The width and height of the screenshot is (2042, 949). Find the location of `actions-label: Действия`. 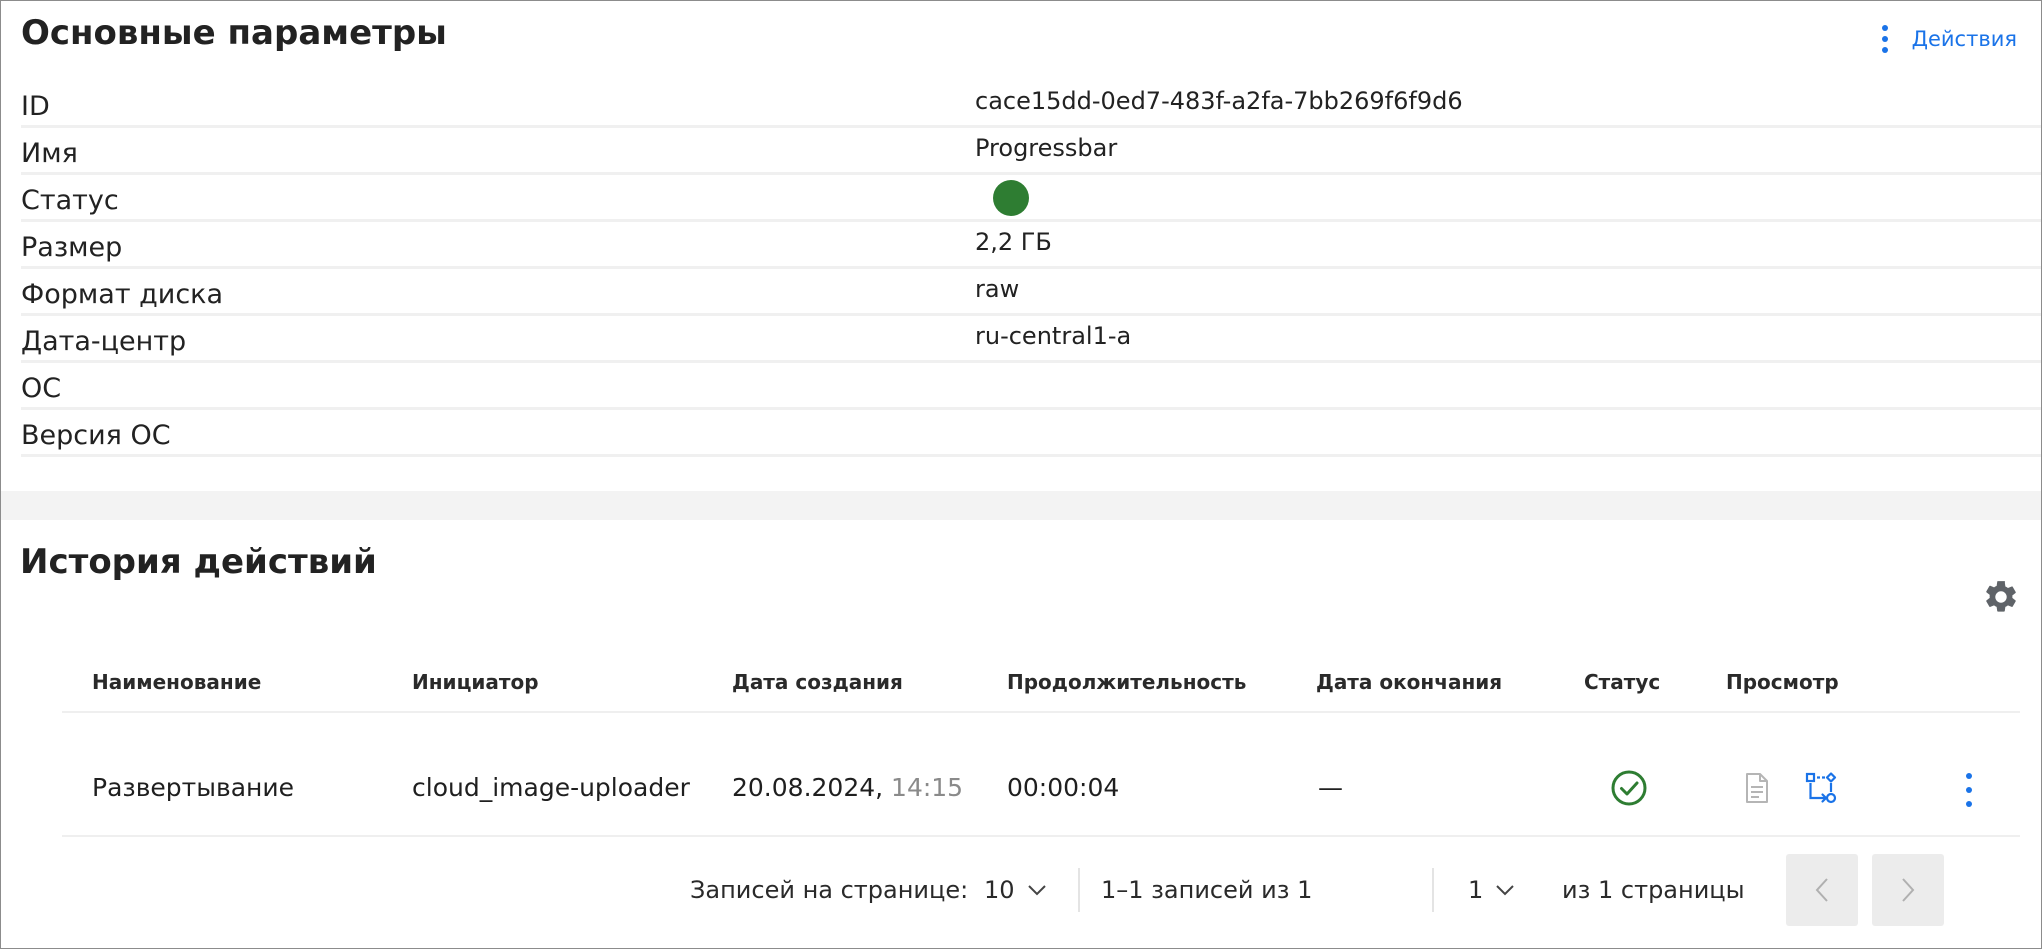

actions-label: Действия is located at coordinates (1964, 39).